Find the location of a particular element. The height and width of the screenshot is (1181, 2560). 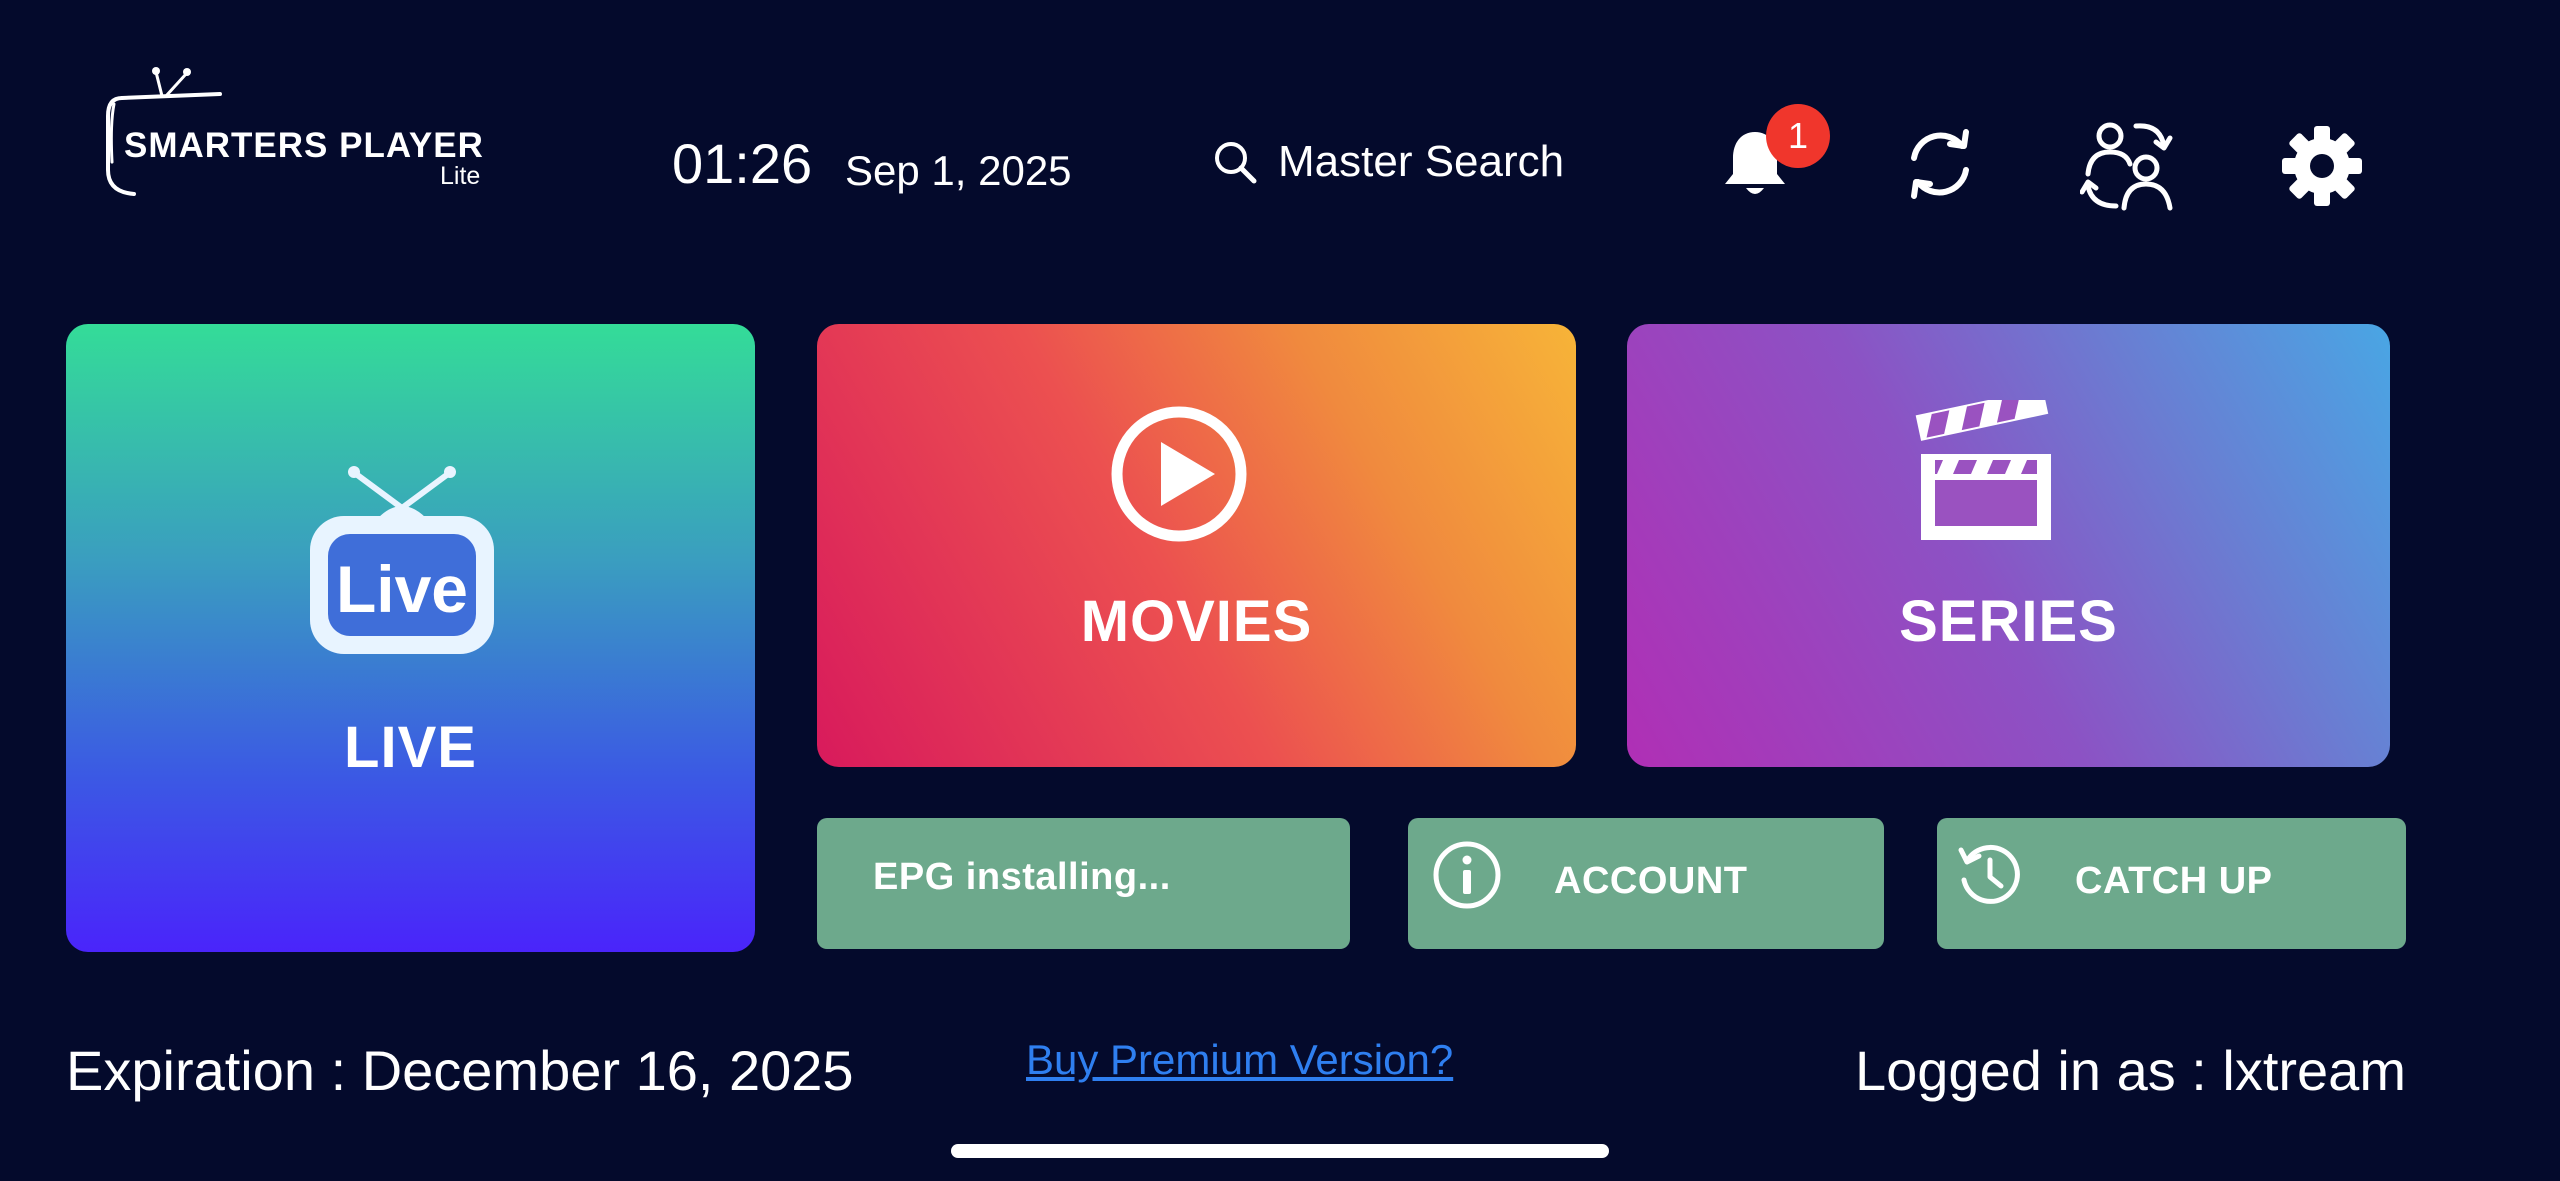

play-circle-icon is located at coordinates (1179, 474).